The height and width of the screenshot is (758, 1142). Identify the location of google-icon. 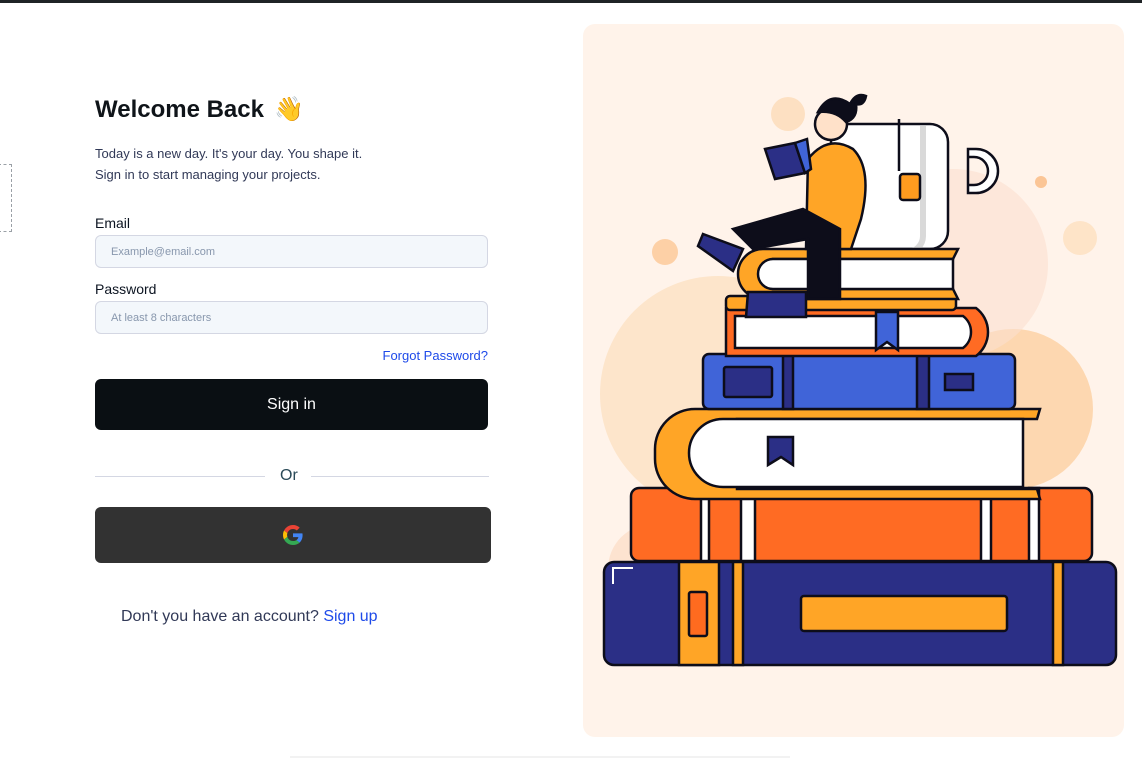
(293, 535).